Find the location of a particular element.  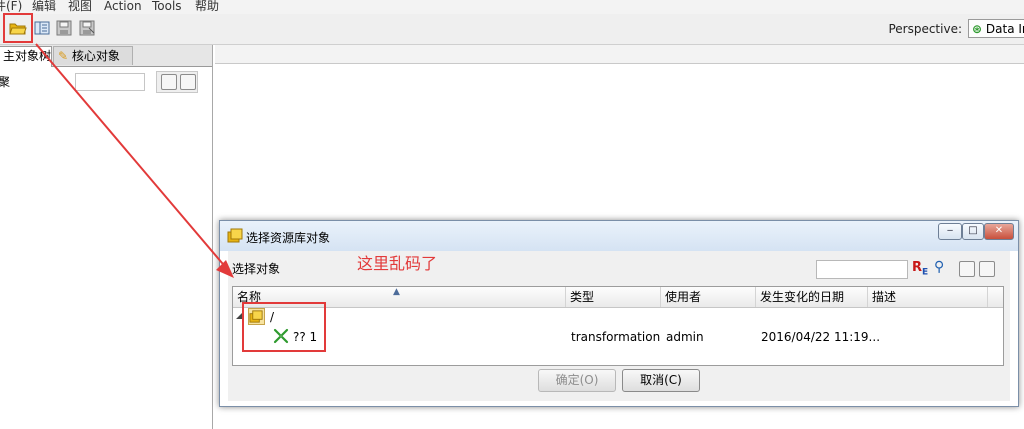

select-object-label: 选择对象 is located at coordinates (256, 269).